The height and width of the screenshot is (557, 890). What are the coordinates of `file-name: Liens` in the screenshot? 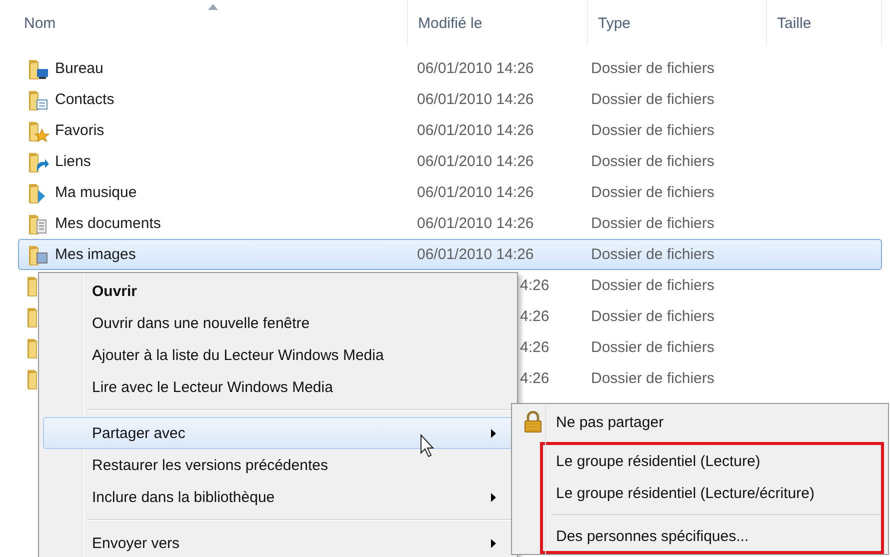 It's located at (73, 161).